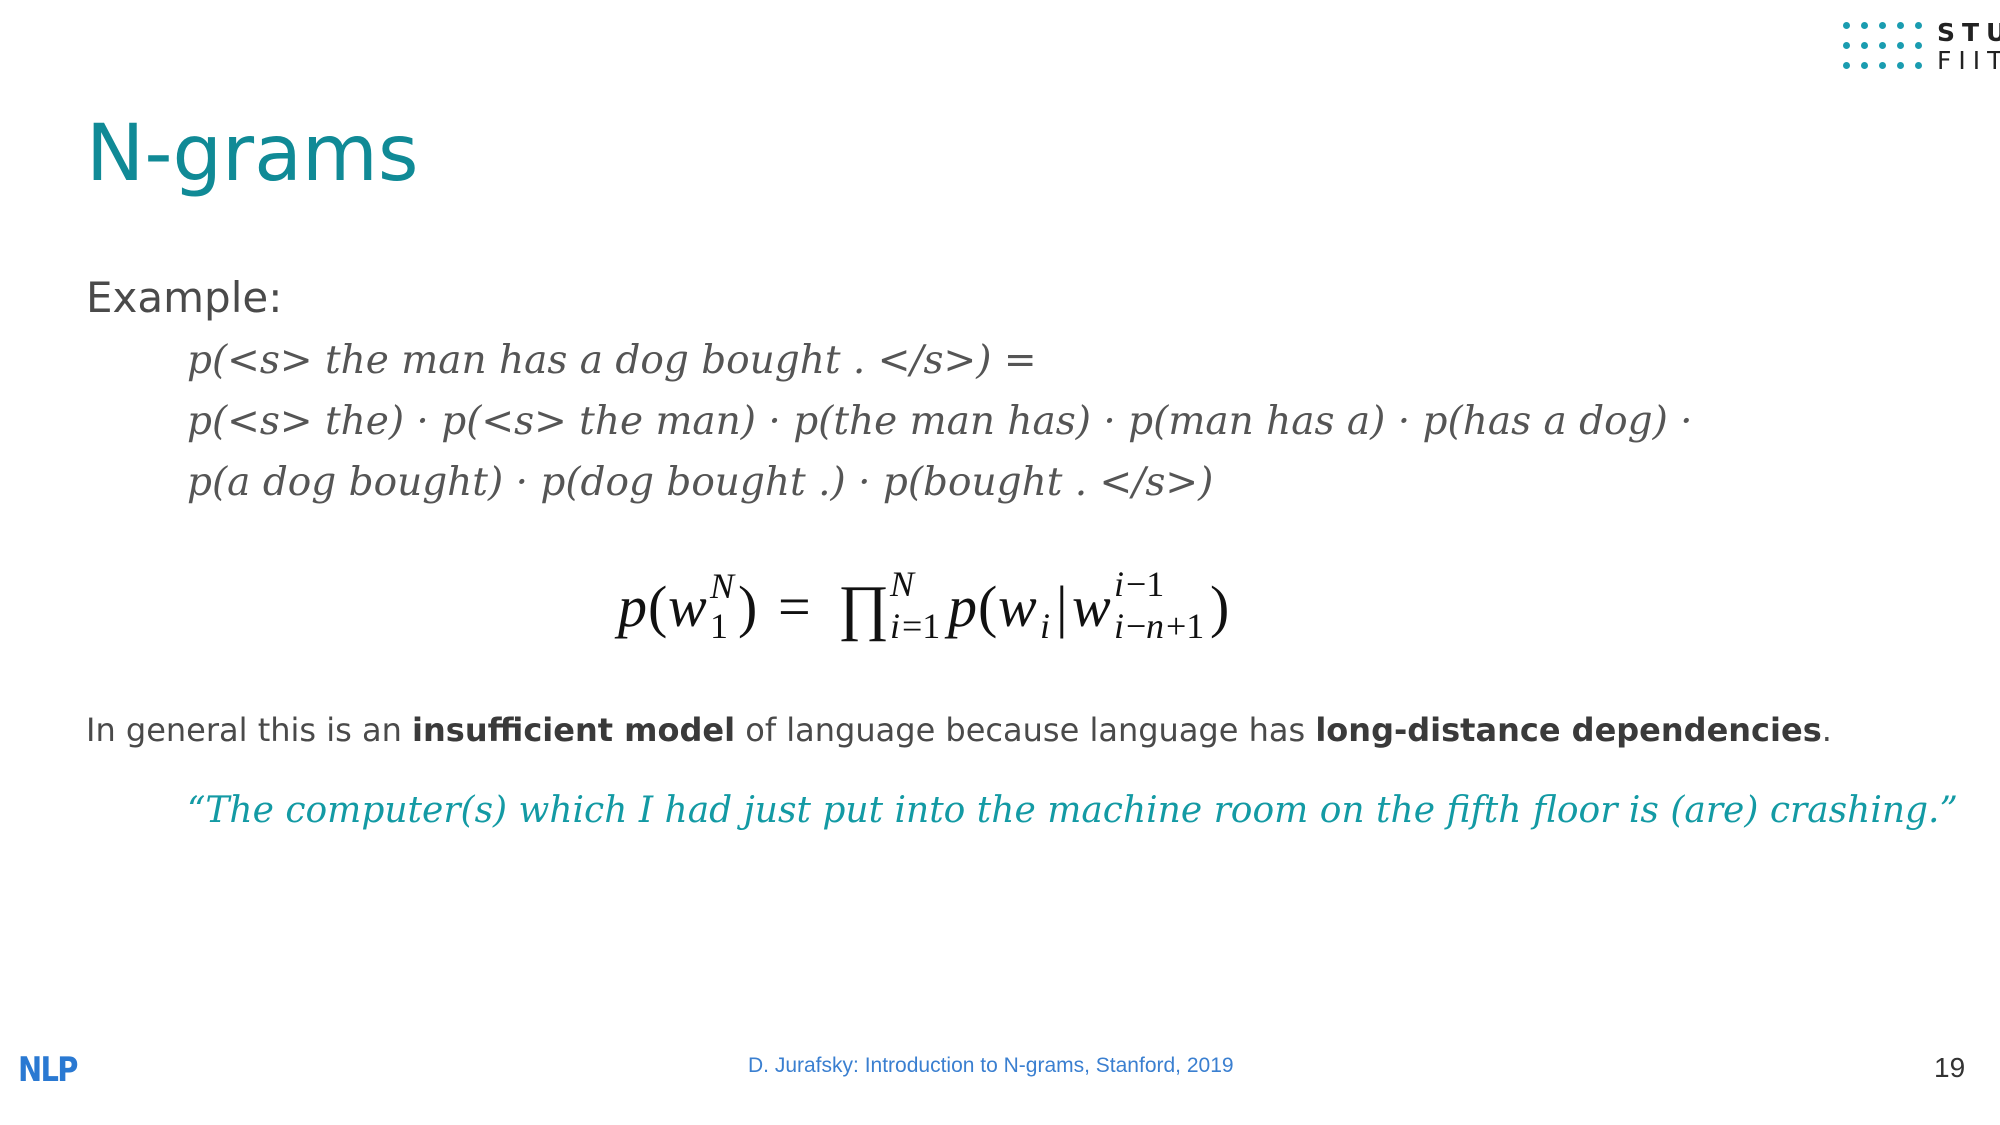 The image size is (2000, 1125). I want to click on long-distance-emphasis: long-distance dependencies, so click(1568, 730).